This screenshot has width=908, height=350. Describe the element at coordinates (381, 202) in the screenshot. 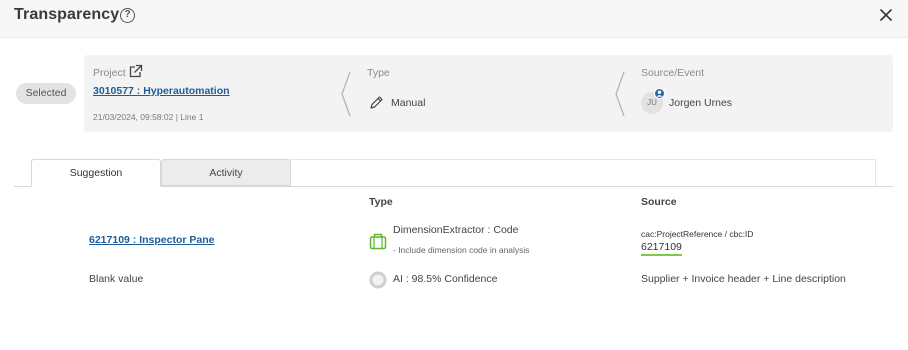

I see `column-header-type: Type` at that location.